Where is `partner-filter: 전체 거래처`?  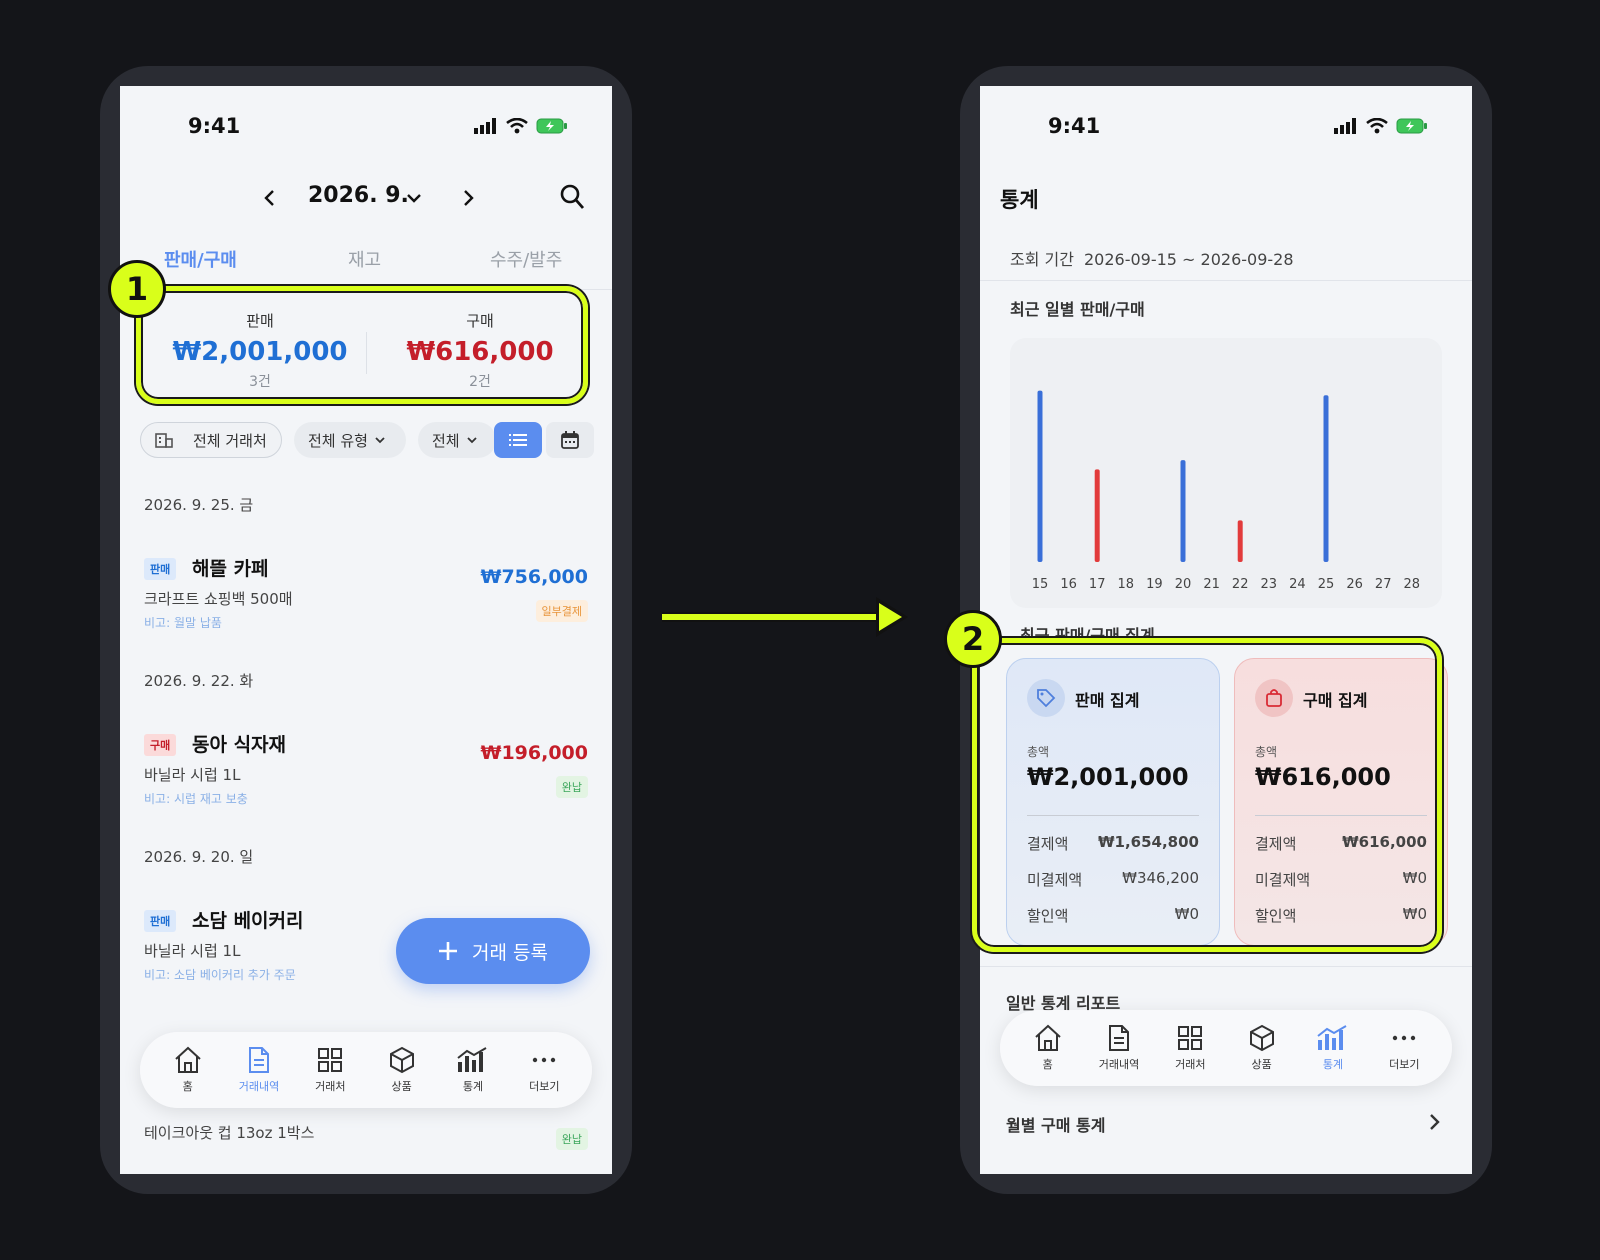 partner-filter: 전체 거래처 is located at coordinates (211, 440).